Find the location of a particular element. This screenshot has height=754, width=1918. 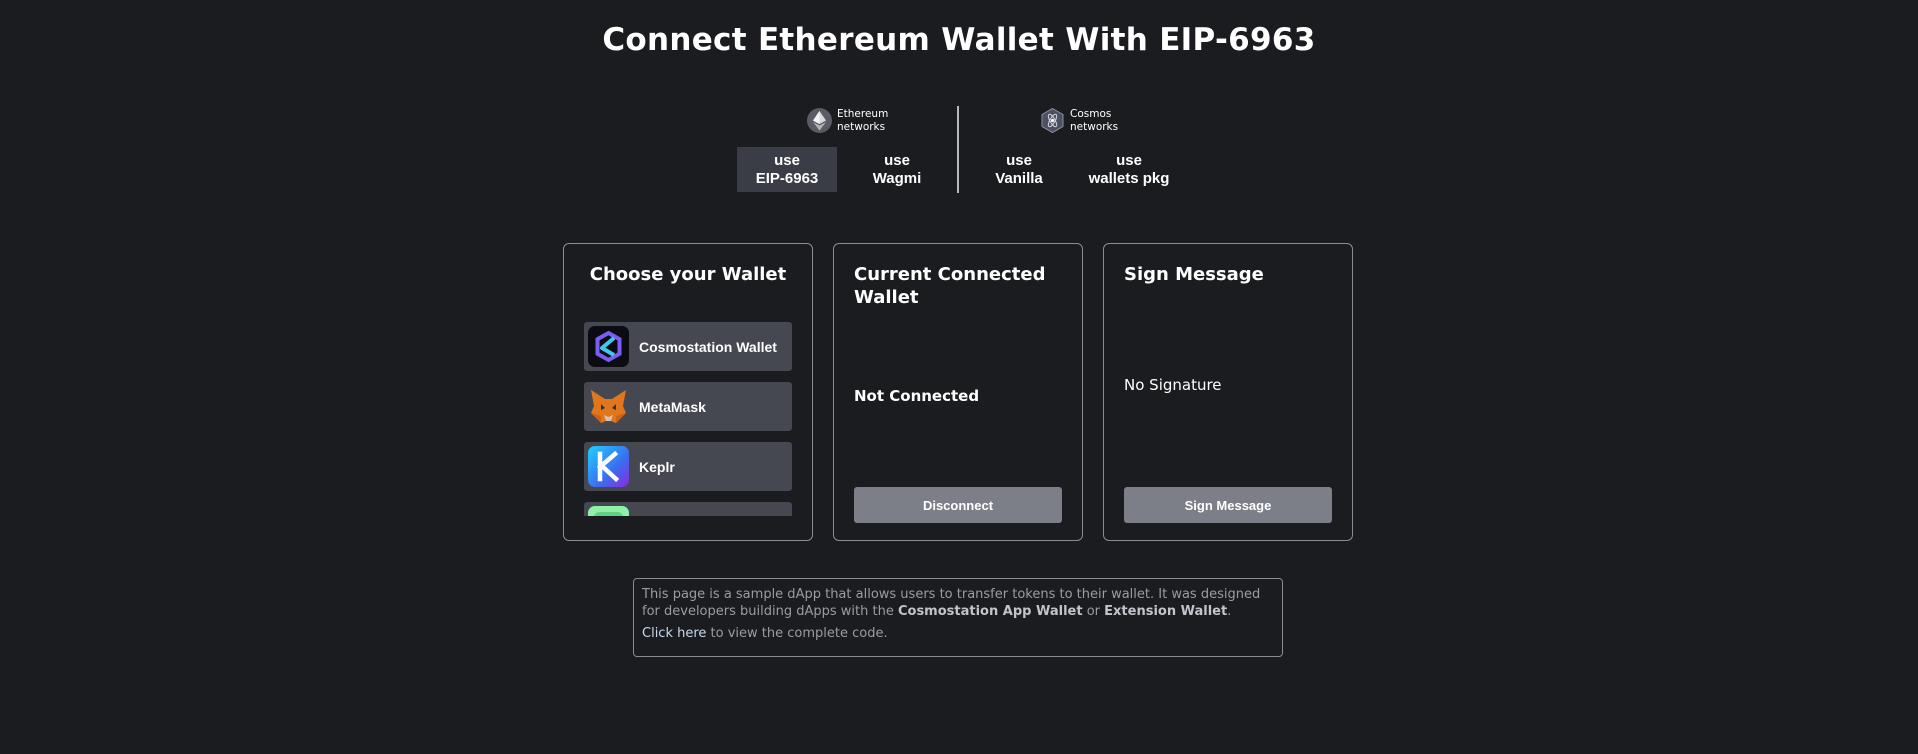

tab-wallets-pkg: use wallets pkg is located at coordinates (1129, 169).